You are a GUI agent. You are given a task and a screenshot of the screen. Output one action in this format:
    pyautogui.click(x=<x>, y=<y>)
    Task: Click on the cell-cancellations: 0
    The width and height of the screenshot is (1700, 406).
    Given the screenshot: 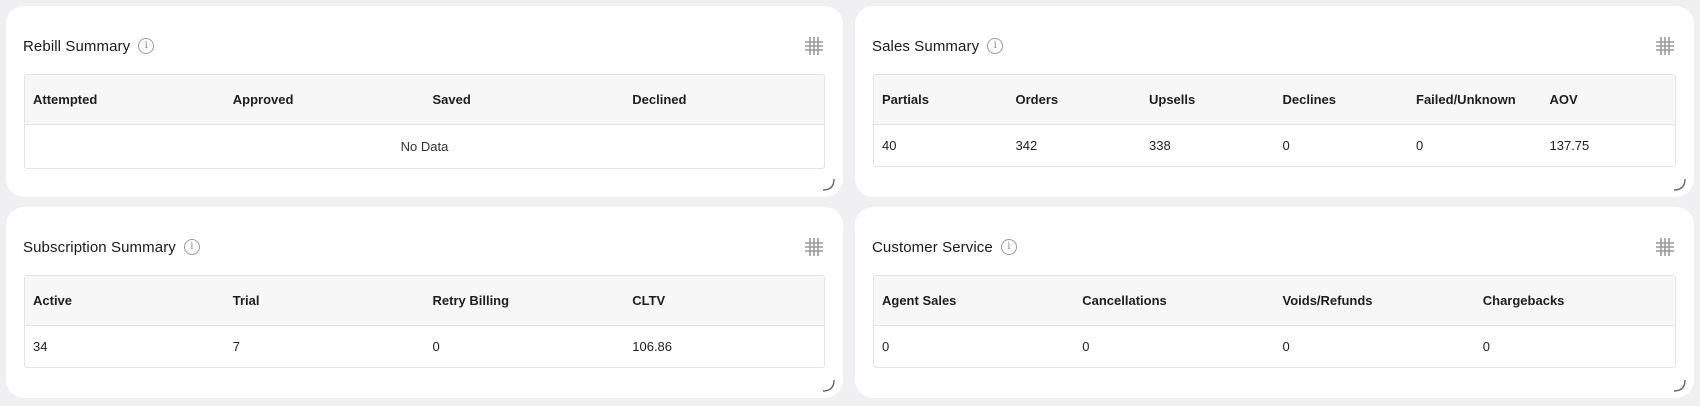 What is the action you would take?
    pyautogui.click(x=1086, y=346)
    